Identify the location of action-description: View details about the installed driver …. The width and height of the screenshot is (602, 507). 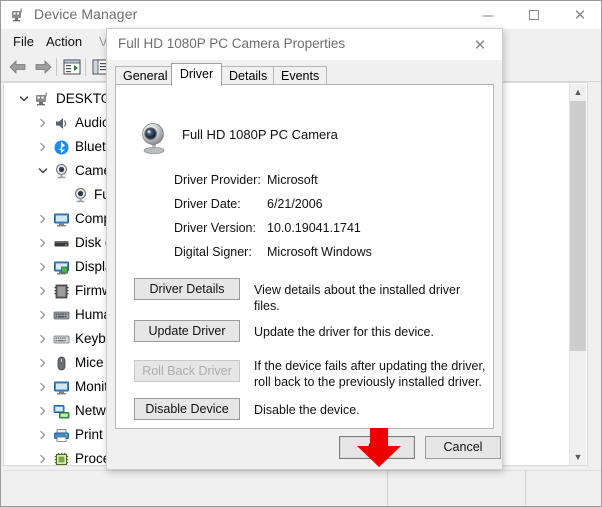
(357, 298).